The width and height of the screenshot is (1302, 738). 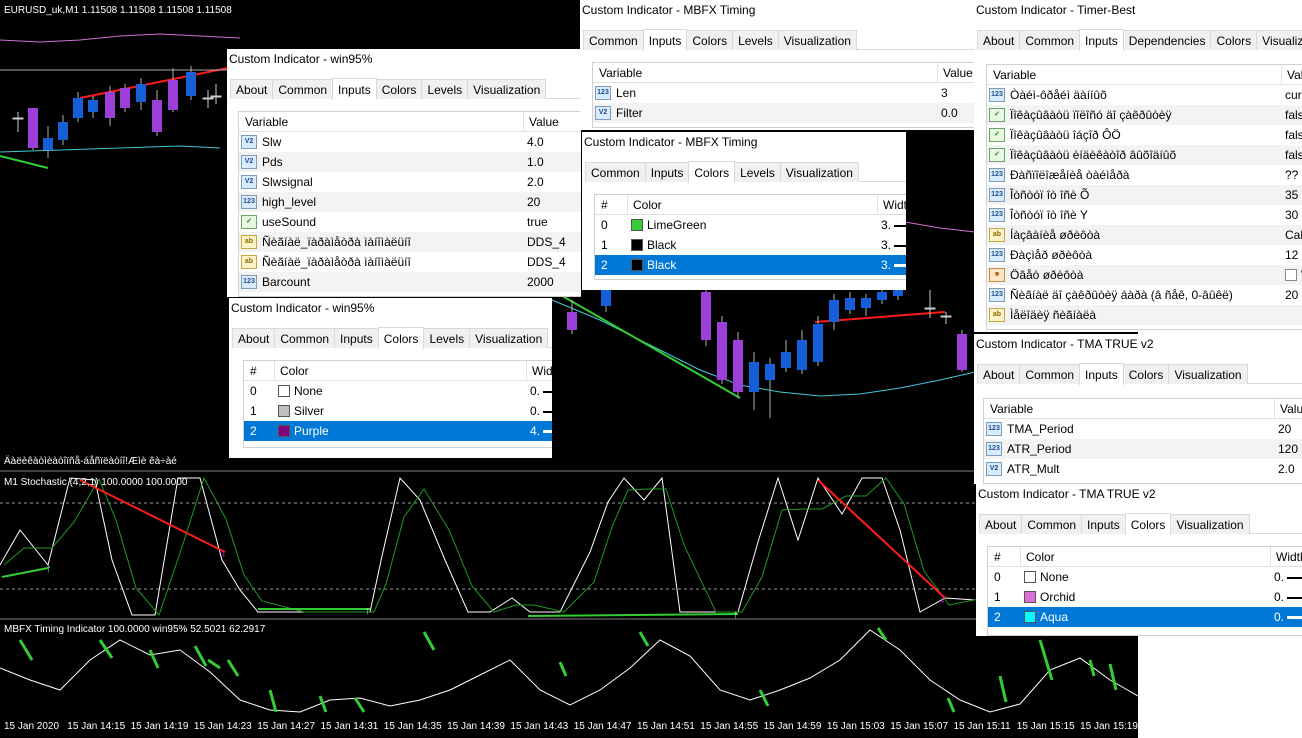 I want to click on column-header: Variable, so click(x=1136, y=75).